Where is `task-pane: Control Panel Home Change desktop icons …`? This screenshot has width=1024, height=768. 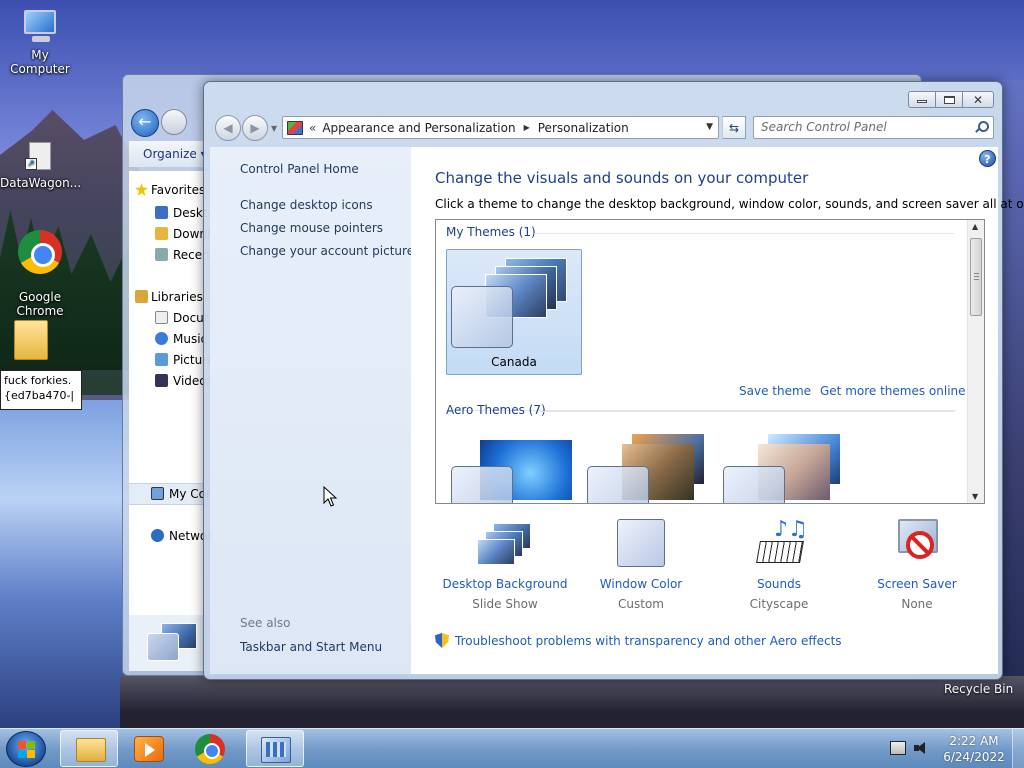
task-pane: Control Panel Home Change desktop icons … is located at coordinates (312, 410).